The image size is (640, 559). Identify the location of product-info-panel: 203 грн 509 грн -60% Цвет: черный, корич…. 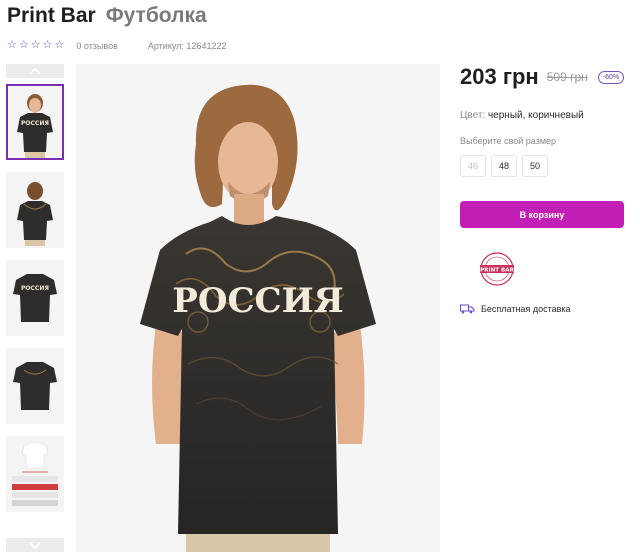
(545, 189).